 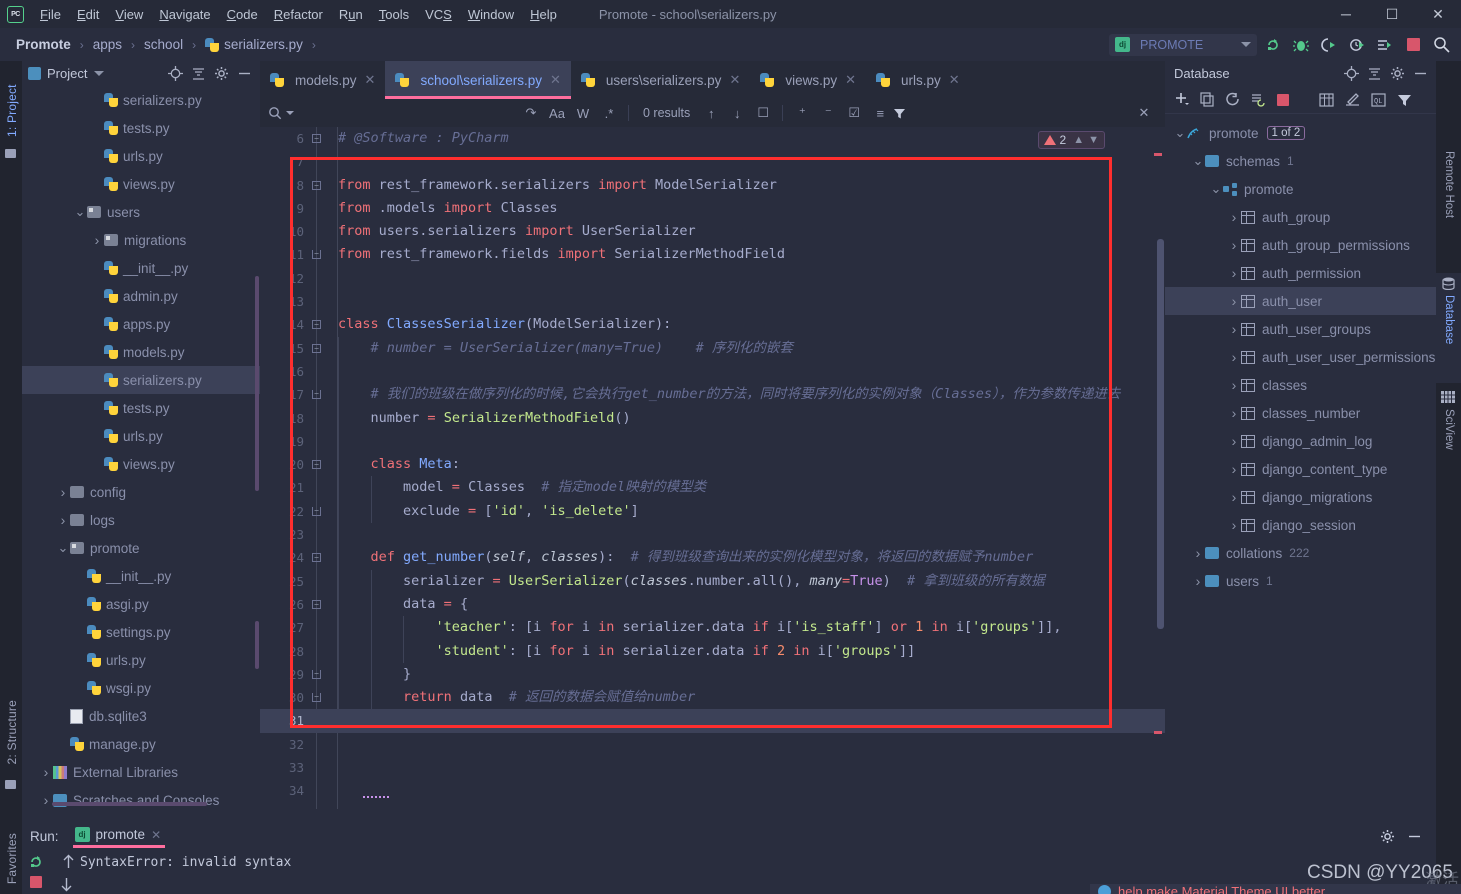 What do you see at coordinates (712, 161) in the screenshot?
I see `code-line: 7` at bounding box center [712, 161].